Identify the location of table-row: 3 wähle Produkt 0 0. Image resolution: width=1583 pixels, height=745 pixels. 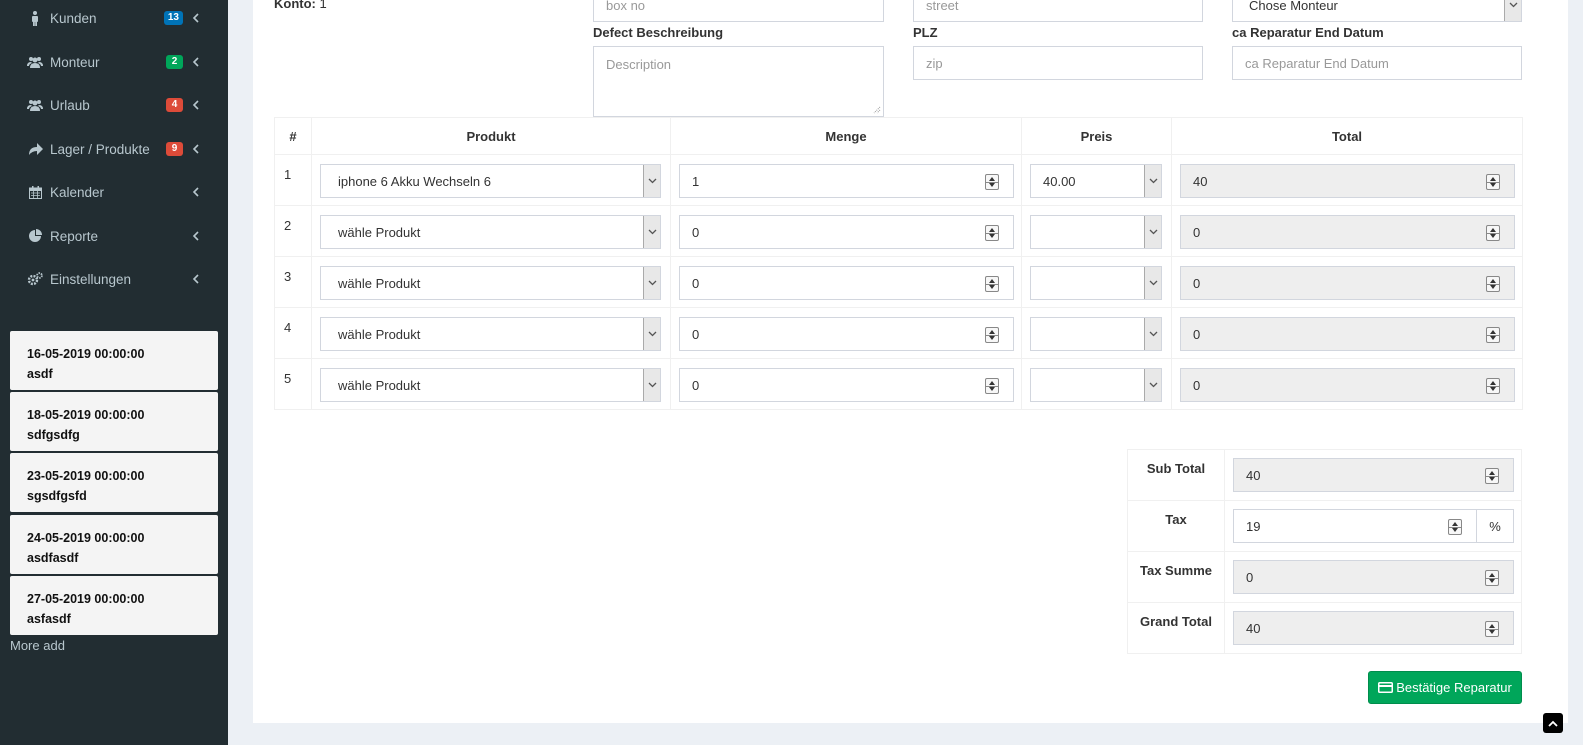
(898, 282).